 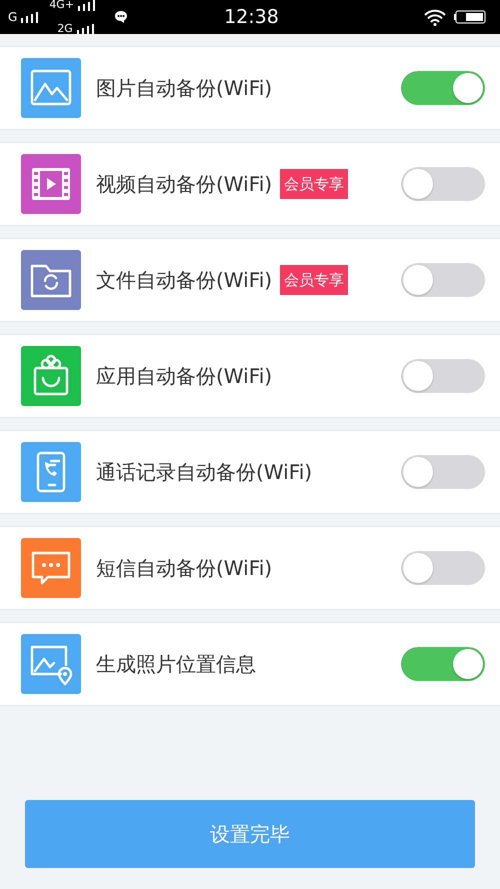 I want to click on network-label: 2G, so click(x=65, y=29).